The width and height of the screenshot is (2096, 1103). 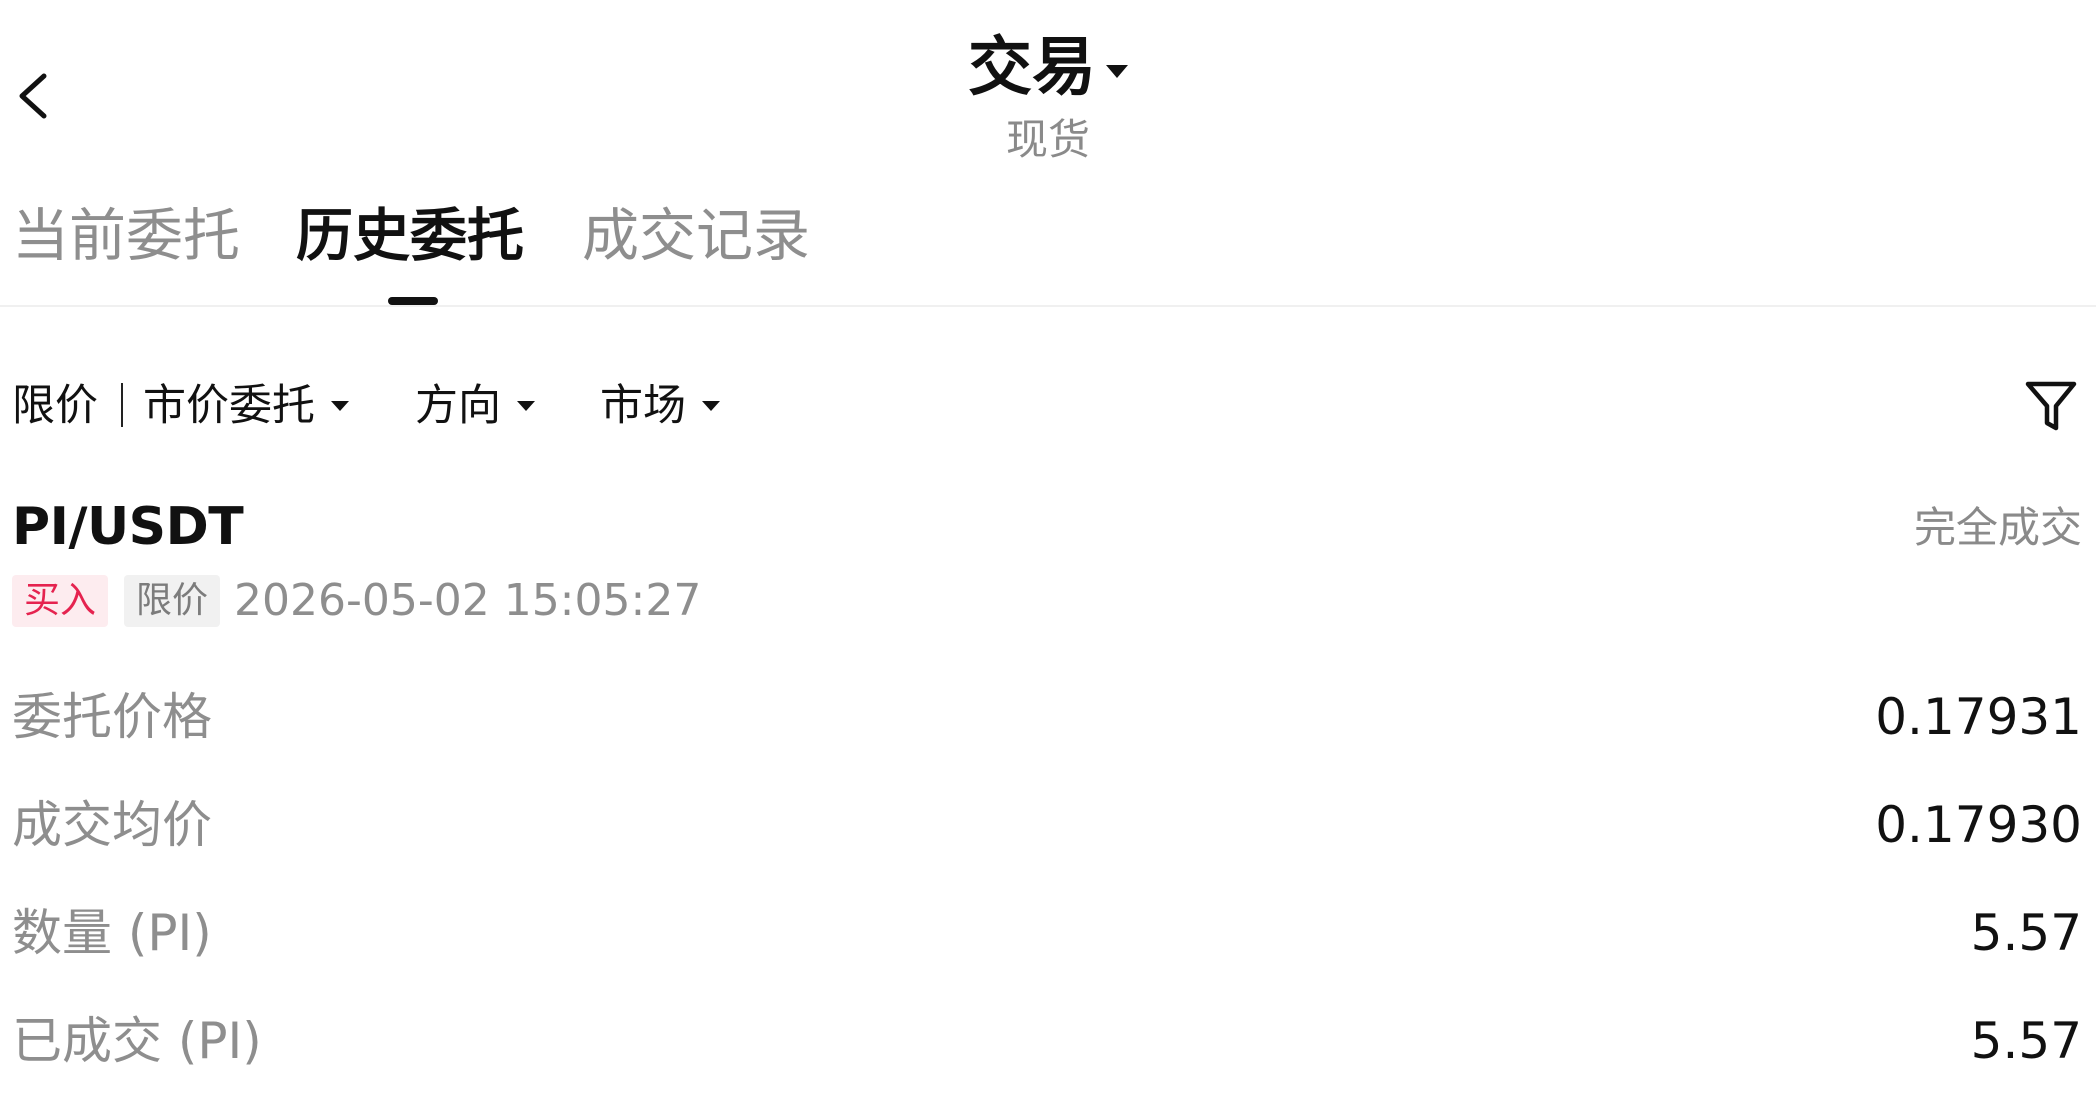 I want to click on order-price-label: 委托价格, so click(x=112, y=717).